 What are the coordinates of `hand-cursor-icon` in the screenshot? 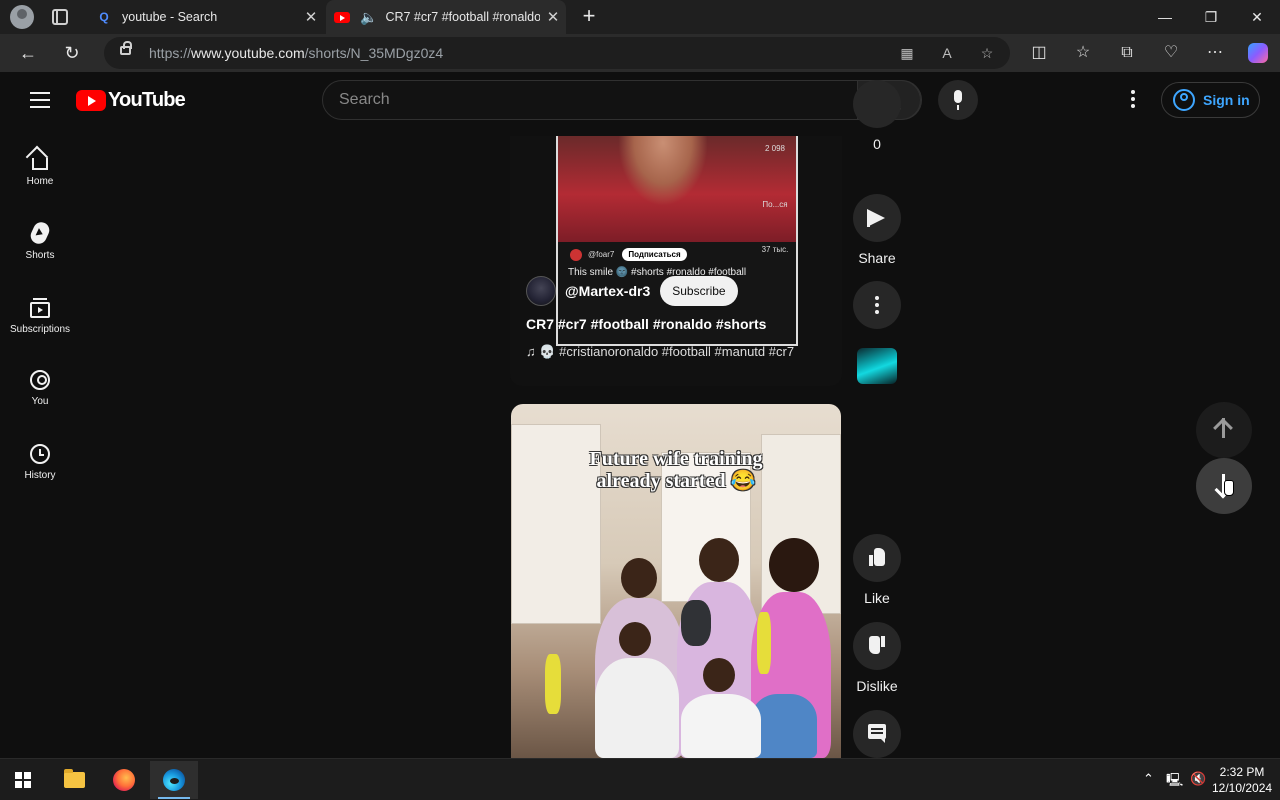 It's located at (1229, 488).